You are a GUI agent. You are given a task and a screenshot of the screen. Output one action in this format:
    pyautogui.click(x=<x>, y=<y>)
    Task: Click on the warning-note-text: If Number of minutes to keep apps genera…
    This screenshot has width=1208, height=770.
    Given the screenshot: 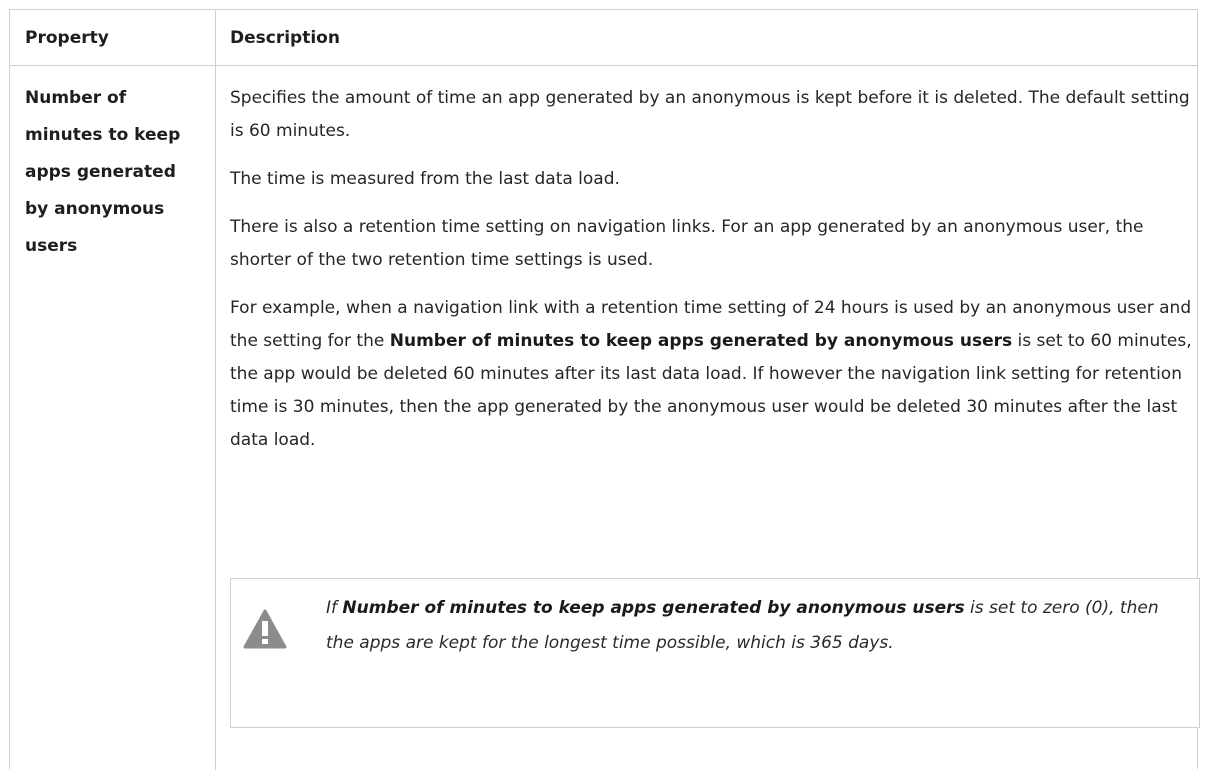 What is the action you would take?
    pyautogui.click(x=756, y=626)
    